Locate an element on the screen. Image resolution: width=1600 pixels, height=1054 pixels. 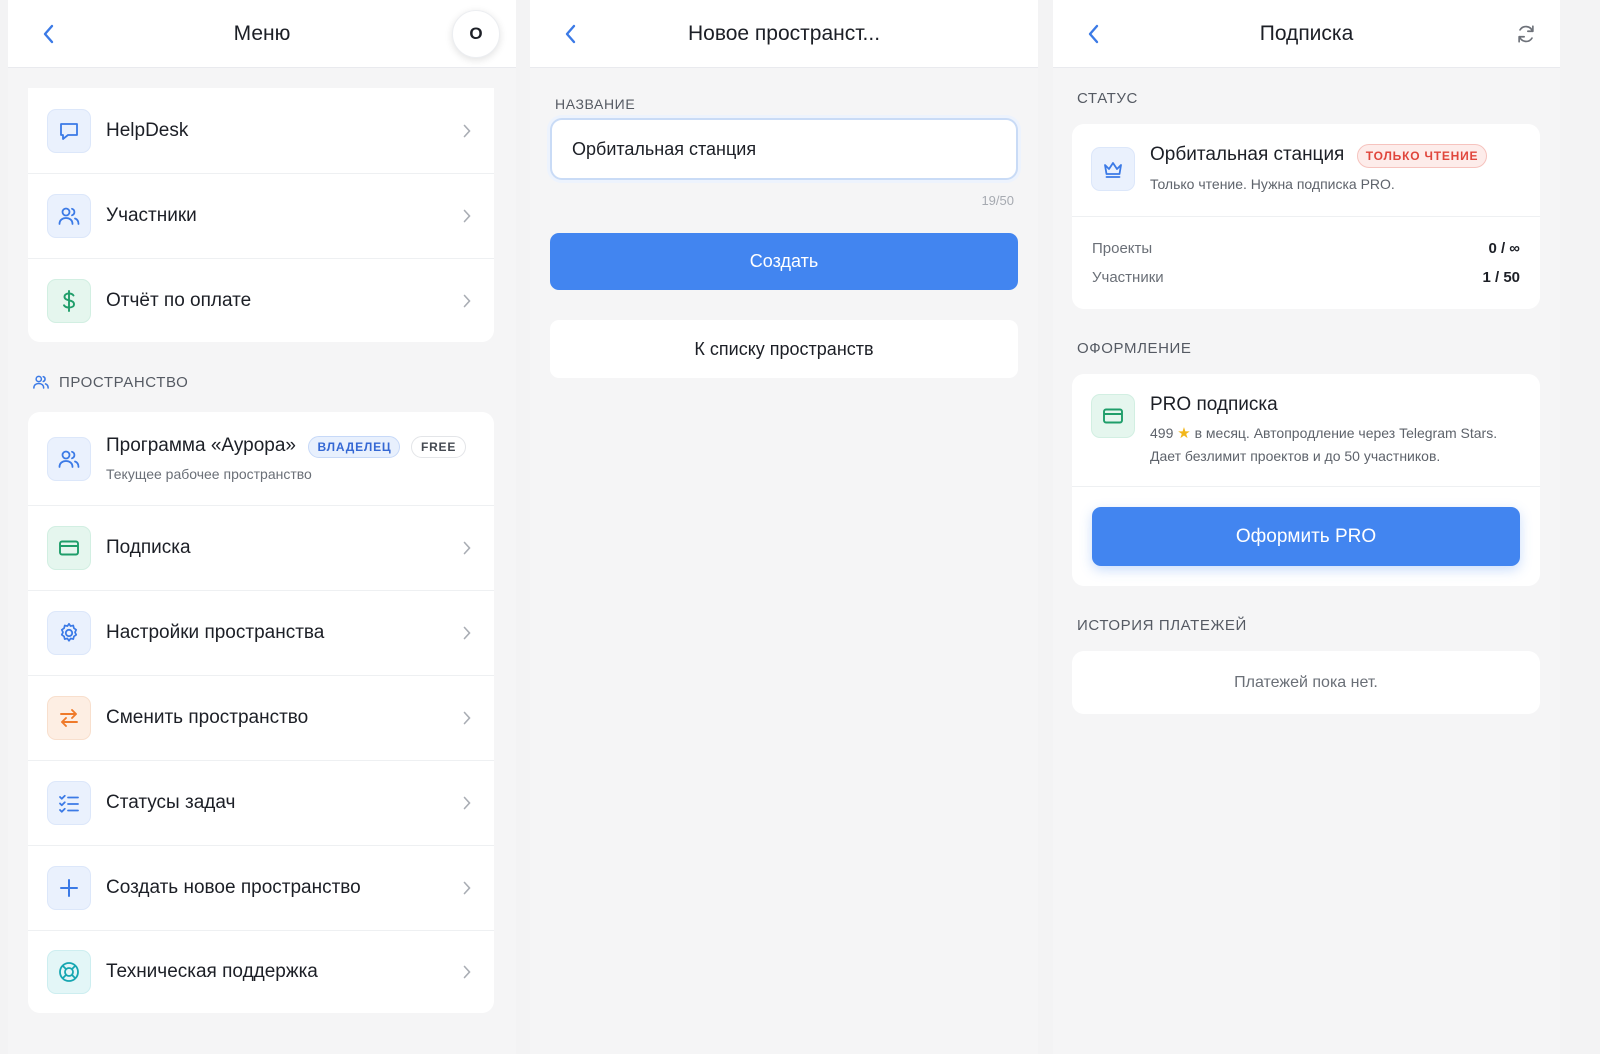
menu-item-create-space: Создать новое пространство is located at coordinates (261, 887).